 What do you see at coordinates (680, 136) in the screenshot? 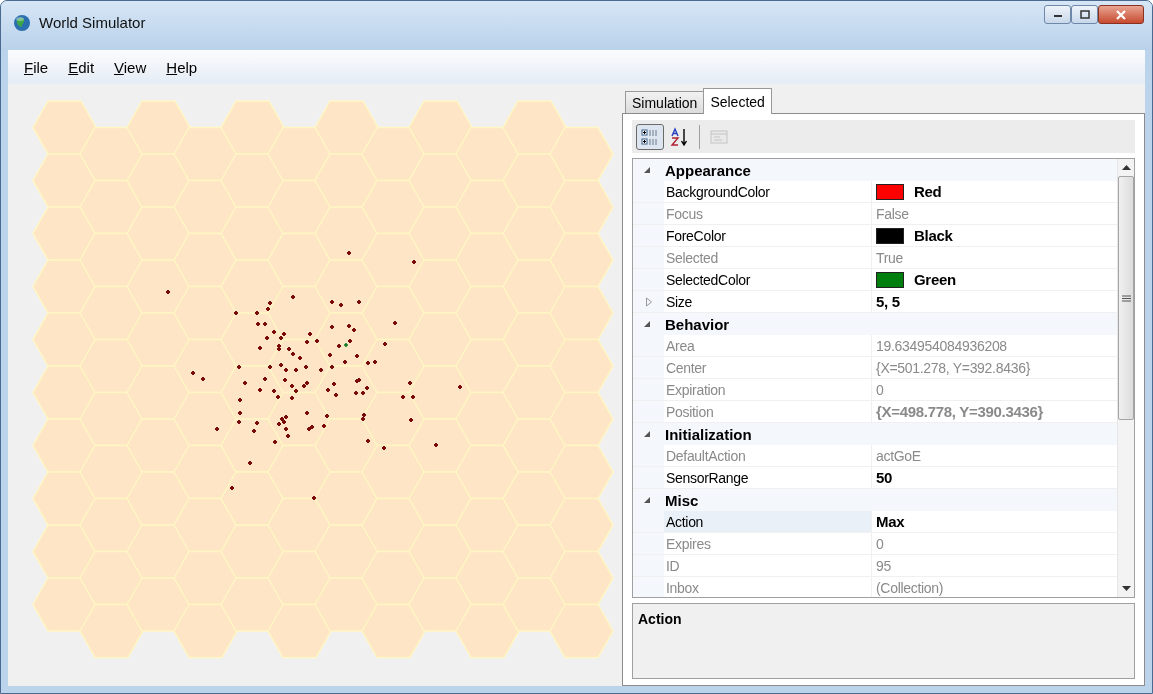
I see `sort-az-icon` at bounding box center [680, 136].